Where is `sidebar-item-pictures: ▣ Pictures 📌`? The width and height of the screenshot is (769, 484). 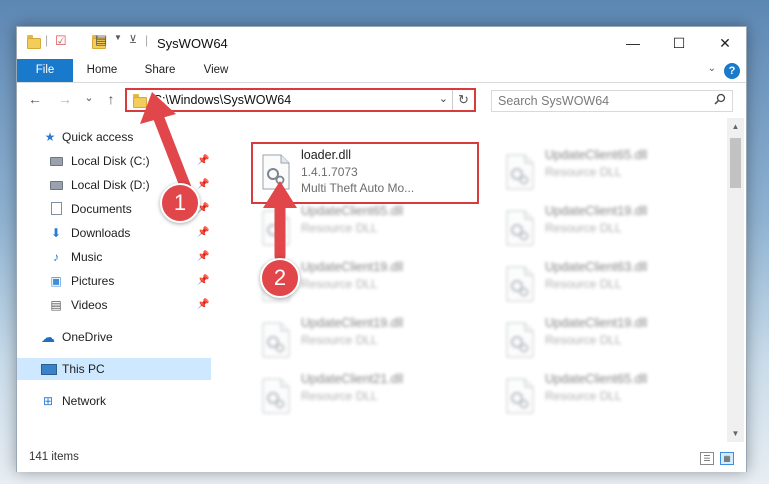
sidebar-item-pictures: ▣ Pictures 📌 is located at coordinates (114, 281).